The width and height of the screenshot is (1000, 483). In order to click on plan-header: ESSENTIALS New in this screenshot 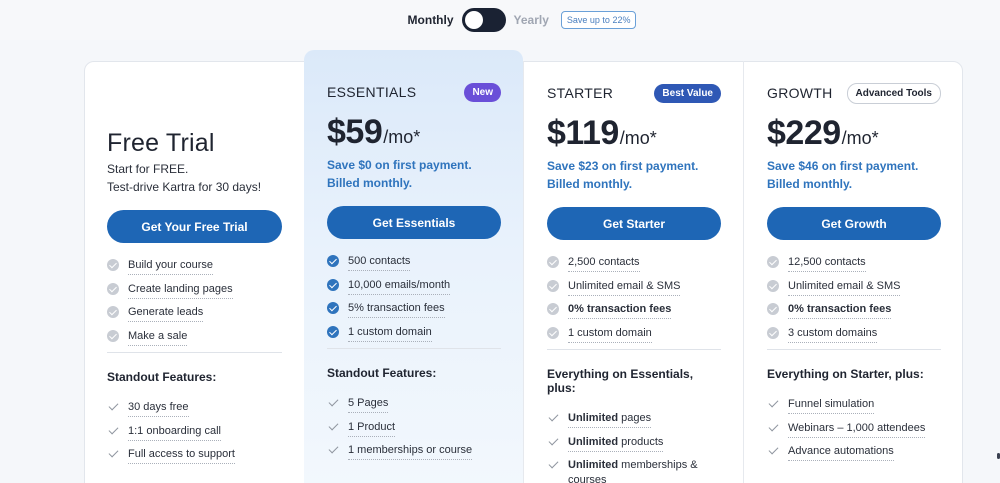, I will do `click(414, 92)`.